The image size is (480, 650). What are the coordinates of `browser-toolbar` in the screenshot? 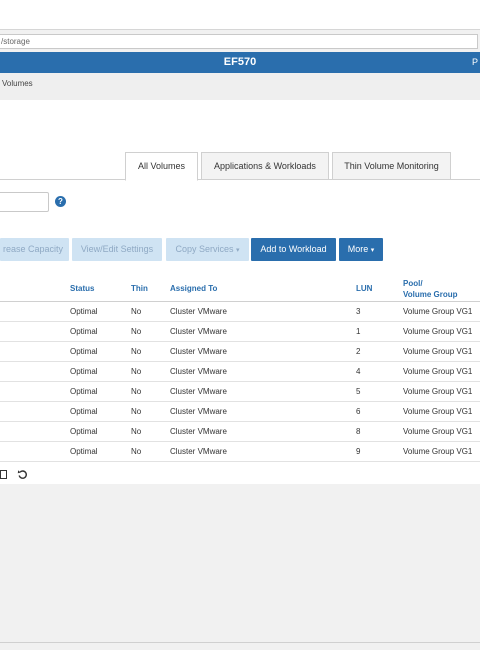 It's located at (240, 15).